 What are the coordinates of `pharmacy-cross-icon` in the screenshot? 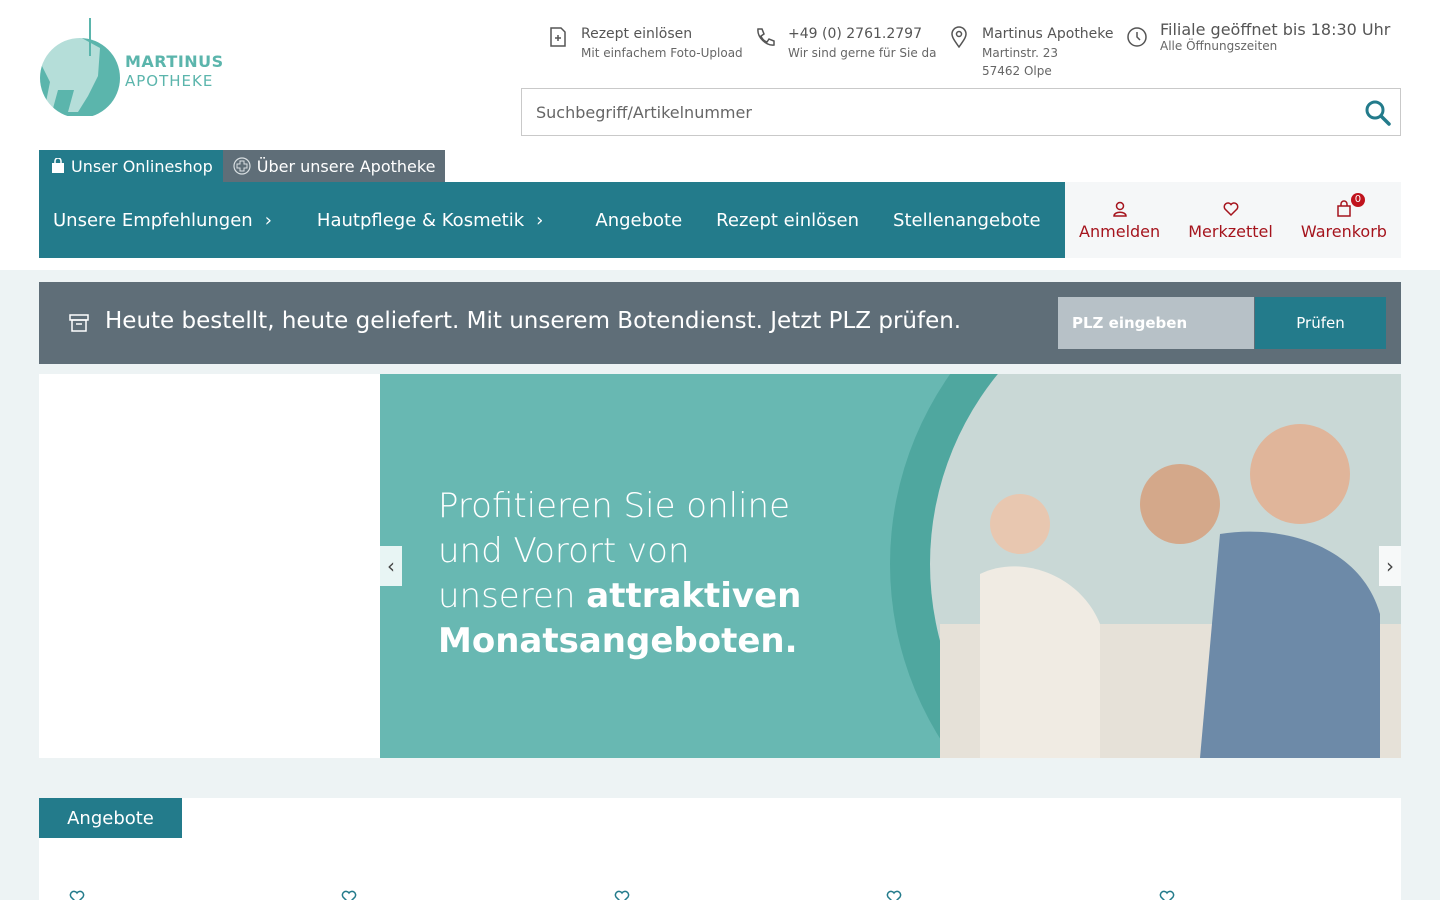 It's located at (242, 166).